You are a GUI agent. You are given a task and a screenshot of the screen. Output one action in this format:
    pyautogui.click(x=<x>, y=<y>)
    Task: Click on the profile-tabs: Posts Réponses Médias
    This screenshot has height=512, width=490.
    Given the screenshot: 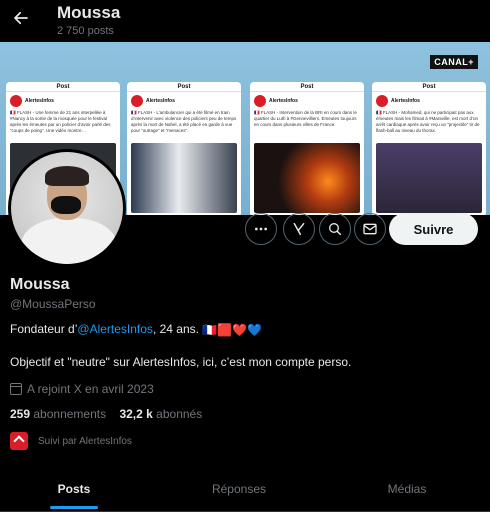 What is the action you would take?
    pyautogui.click(x=245, y=489)
    